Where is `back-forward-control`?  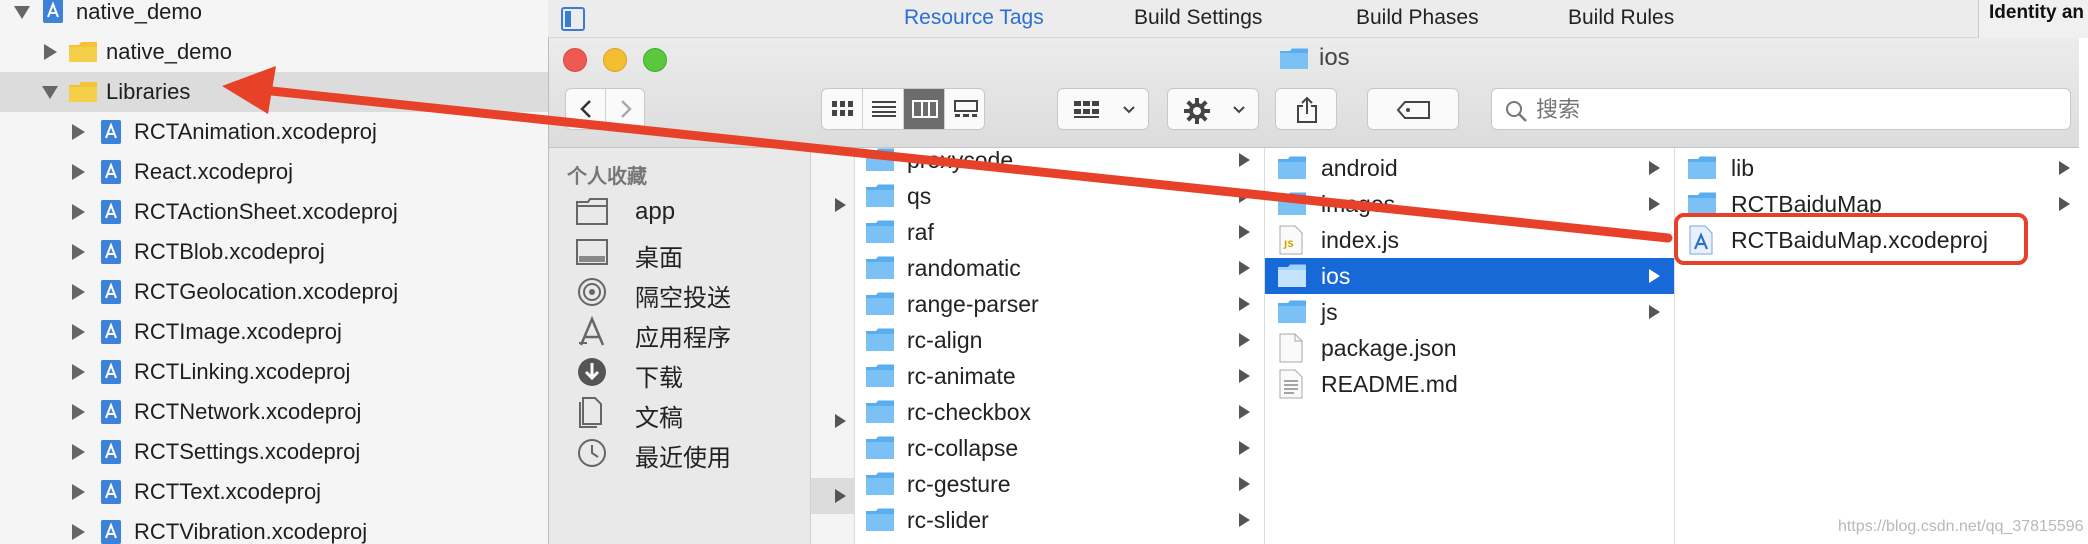
back-forward-control is located at coordinates (605, 109).